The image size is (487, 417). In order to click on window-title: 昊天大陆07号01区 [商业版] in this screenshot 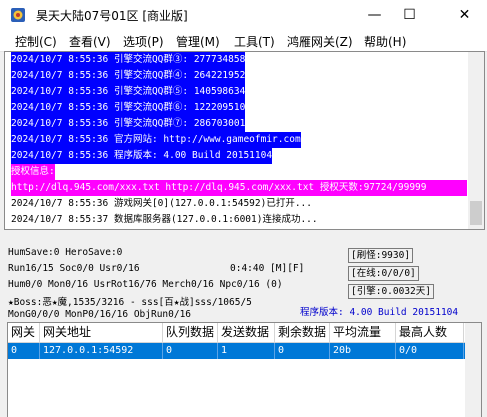, I will do `click(112, 16)`.